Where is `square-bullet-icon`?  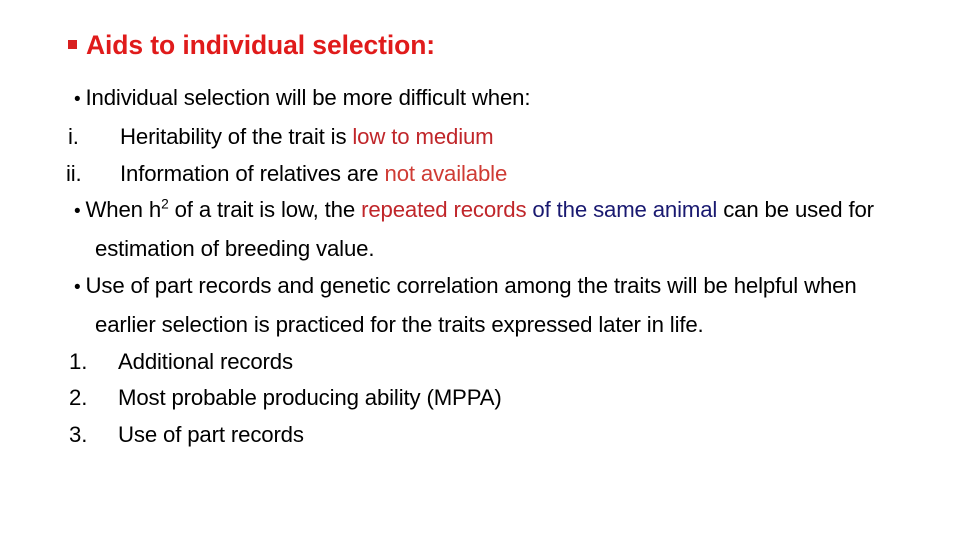 square-bullet-icon is located at coordinates (72, 44).